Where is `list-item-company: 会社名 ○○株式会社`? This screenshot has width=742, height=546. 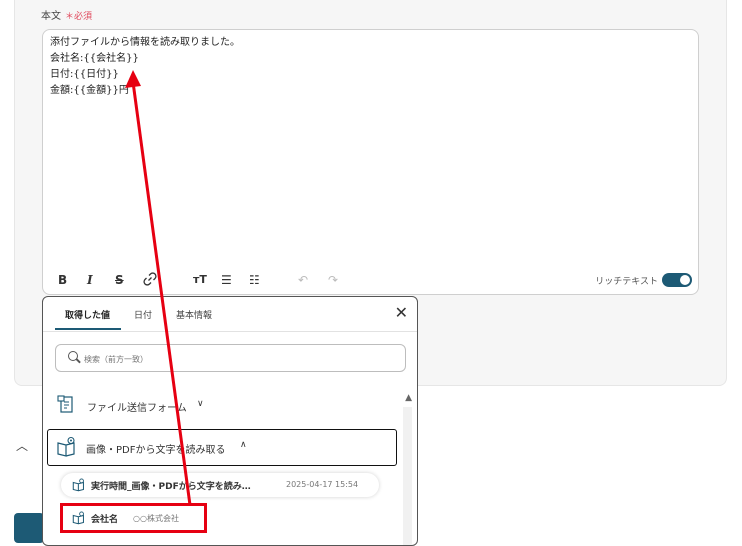 list-item-company: 会社名 ○○株式会社 is located at coordinates (133, 518).